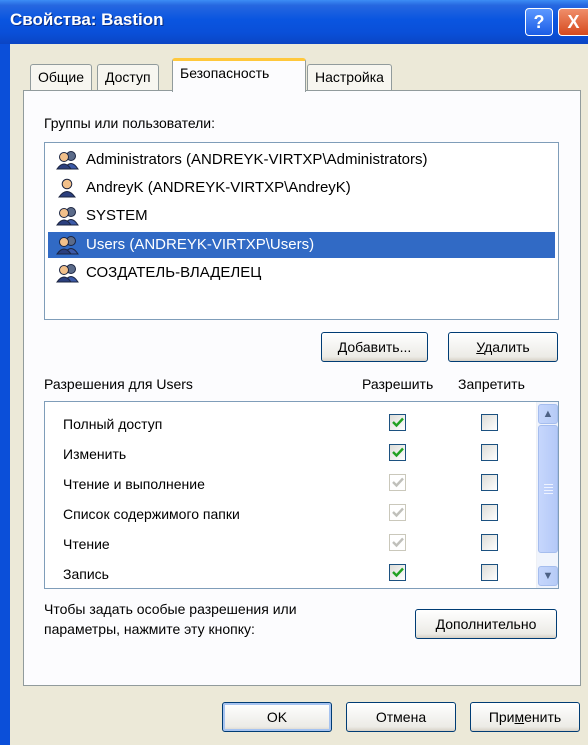 Image resolution: width=588 pixels, height=745 pixels. What do you see at coordinates (519, 717) in the screenshot?
I see `apply-hotkey: м` at bounding box center [519, 717].